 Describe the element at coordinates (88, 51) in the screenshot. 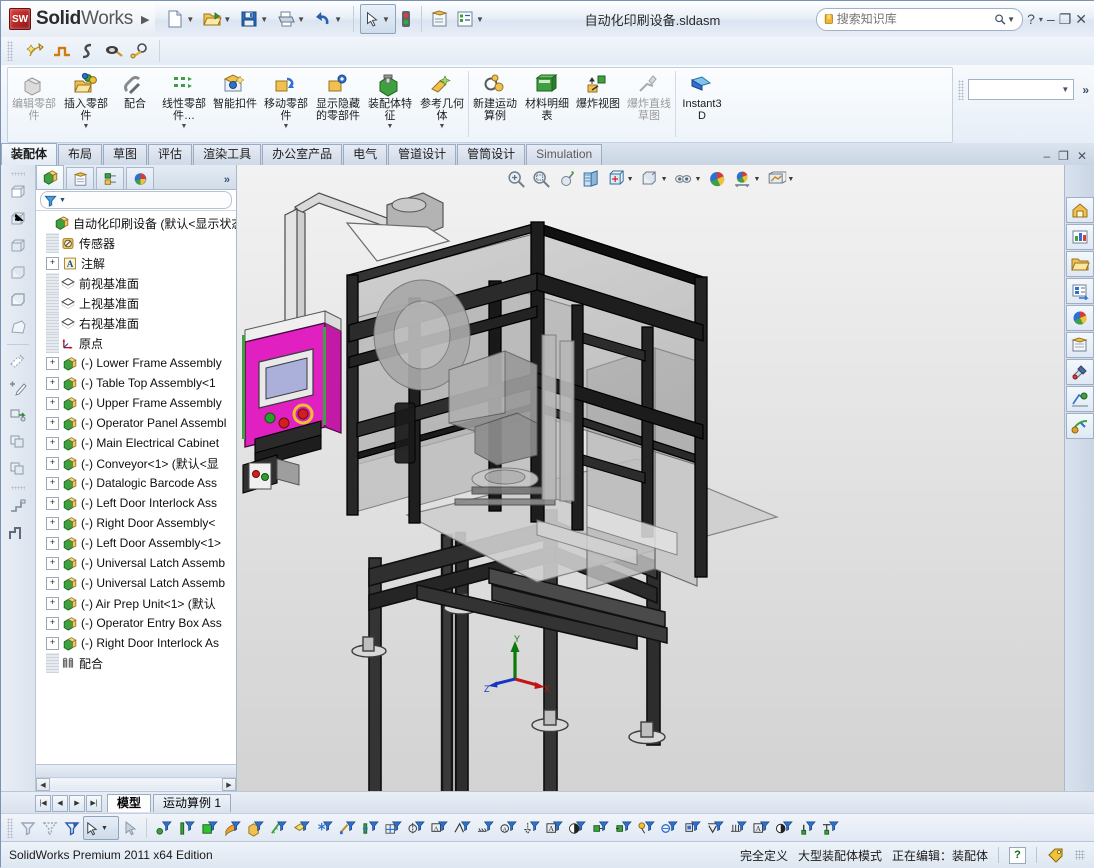

I see `path-curve-icon` at that location.